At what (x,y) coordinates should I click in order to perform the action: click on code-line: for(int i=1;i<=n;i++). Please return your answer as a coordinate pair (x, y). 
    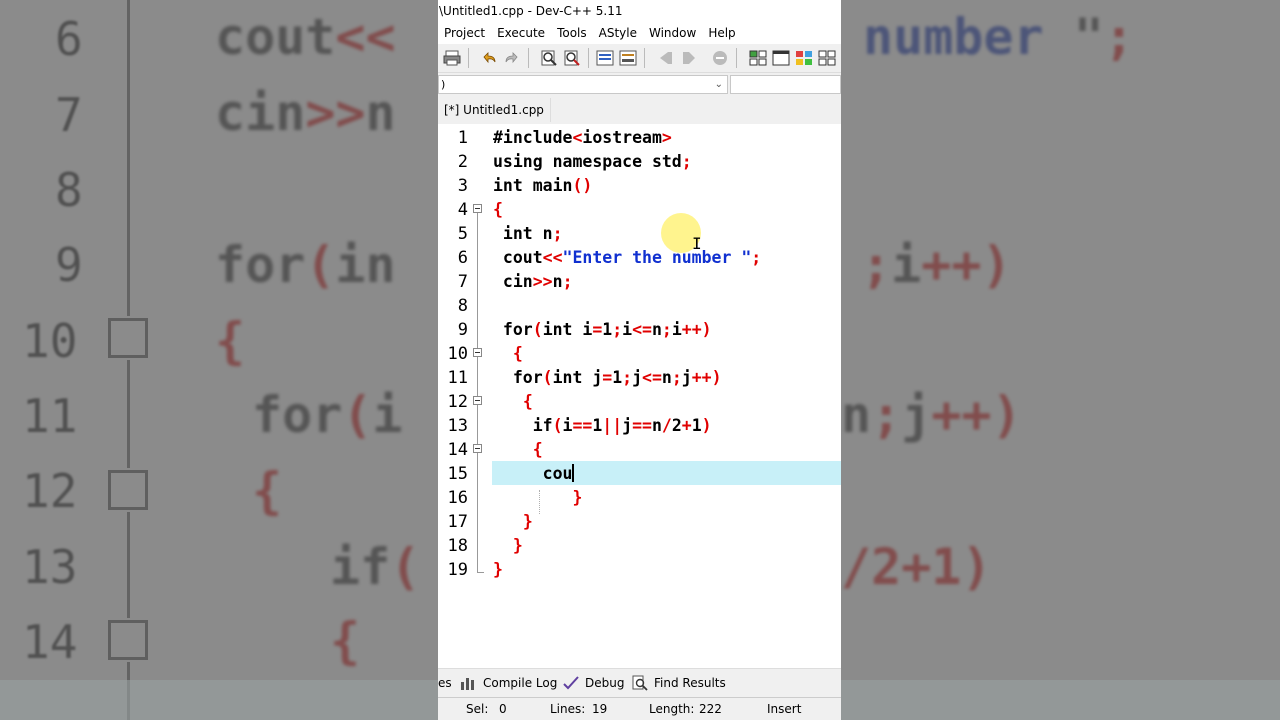
    Looking at the image, I should click on (602, 329).